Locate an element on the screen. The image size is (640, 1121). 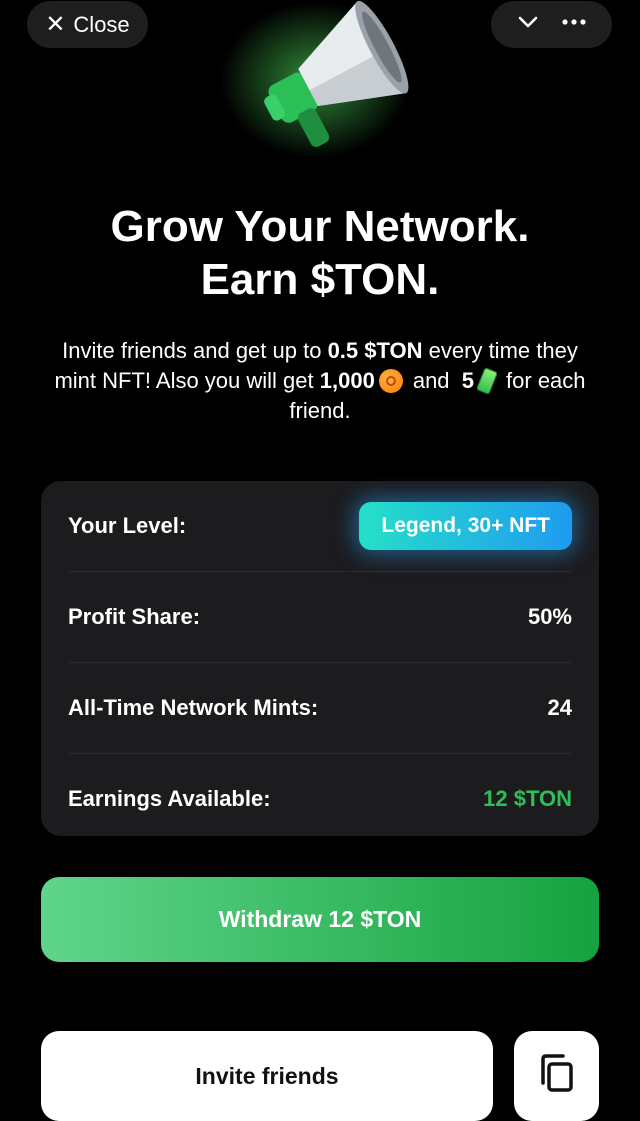
level-label: Your Level: is located at coordinates (127, 525).